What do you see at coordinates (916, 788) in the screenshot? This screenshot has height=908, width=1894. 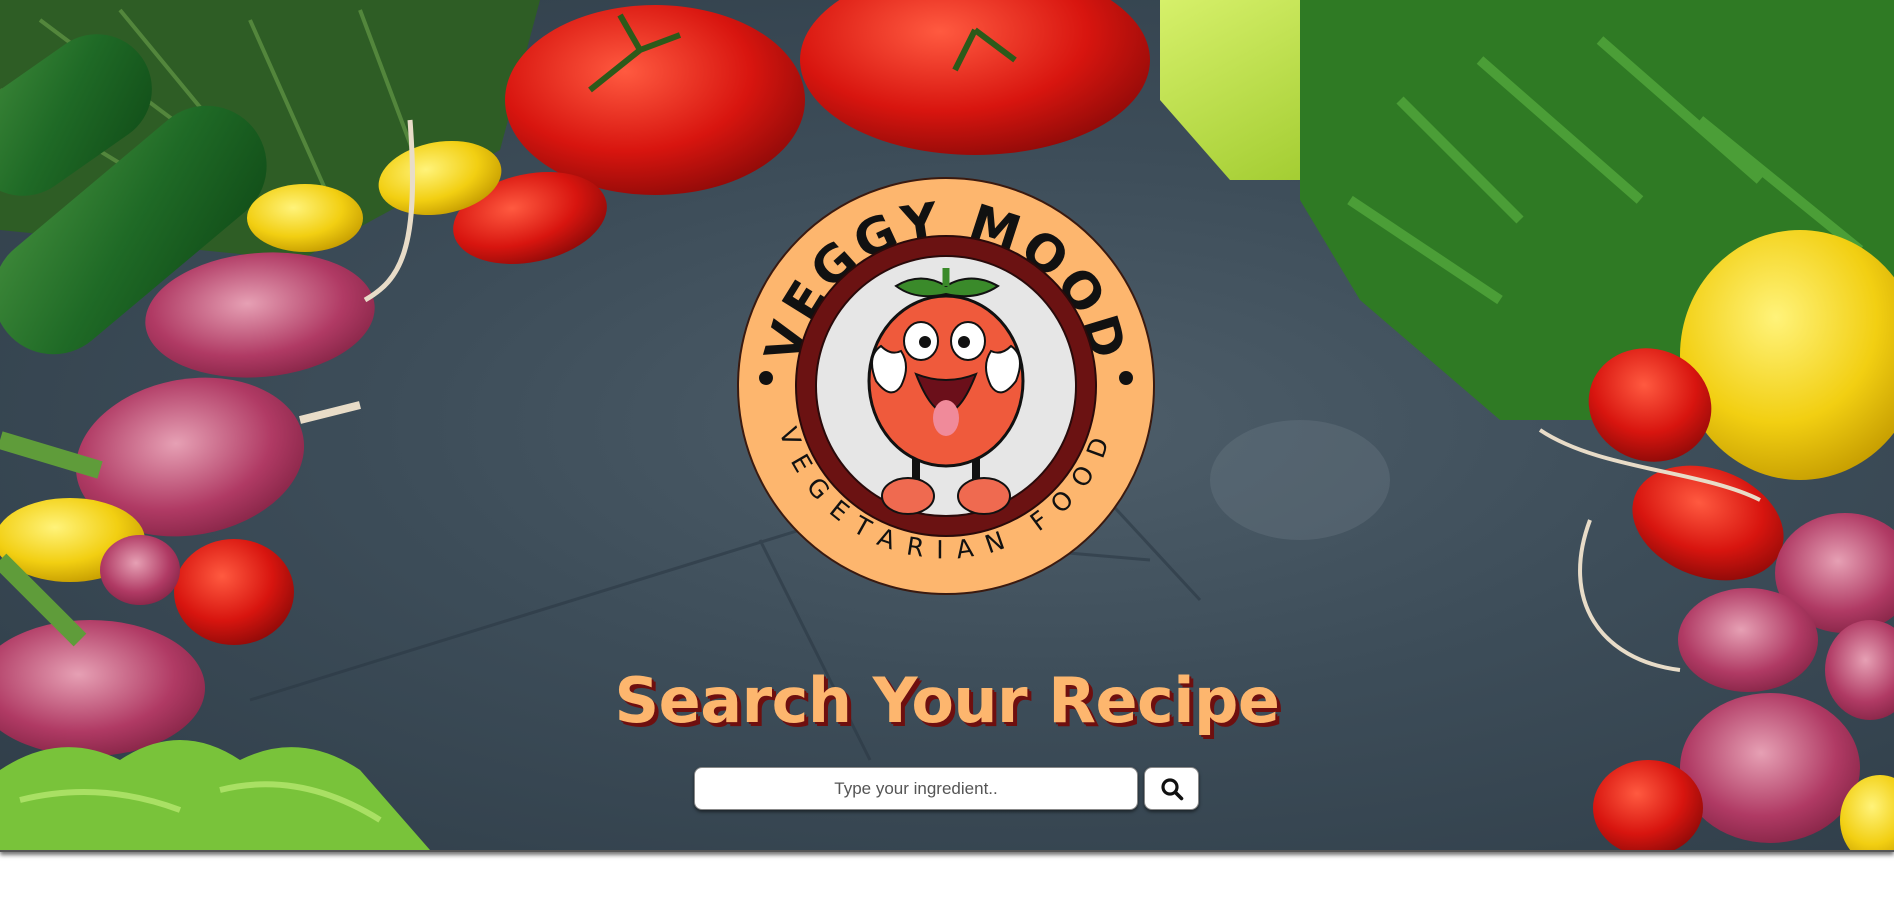 I see `ingredient-search-input` at bounding box center [916, 788].